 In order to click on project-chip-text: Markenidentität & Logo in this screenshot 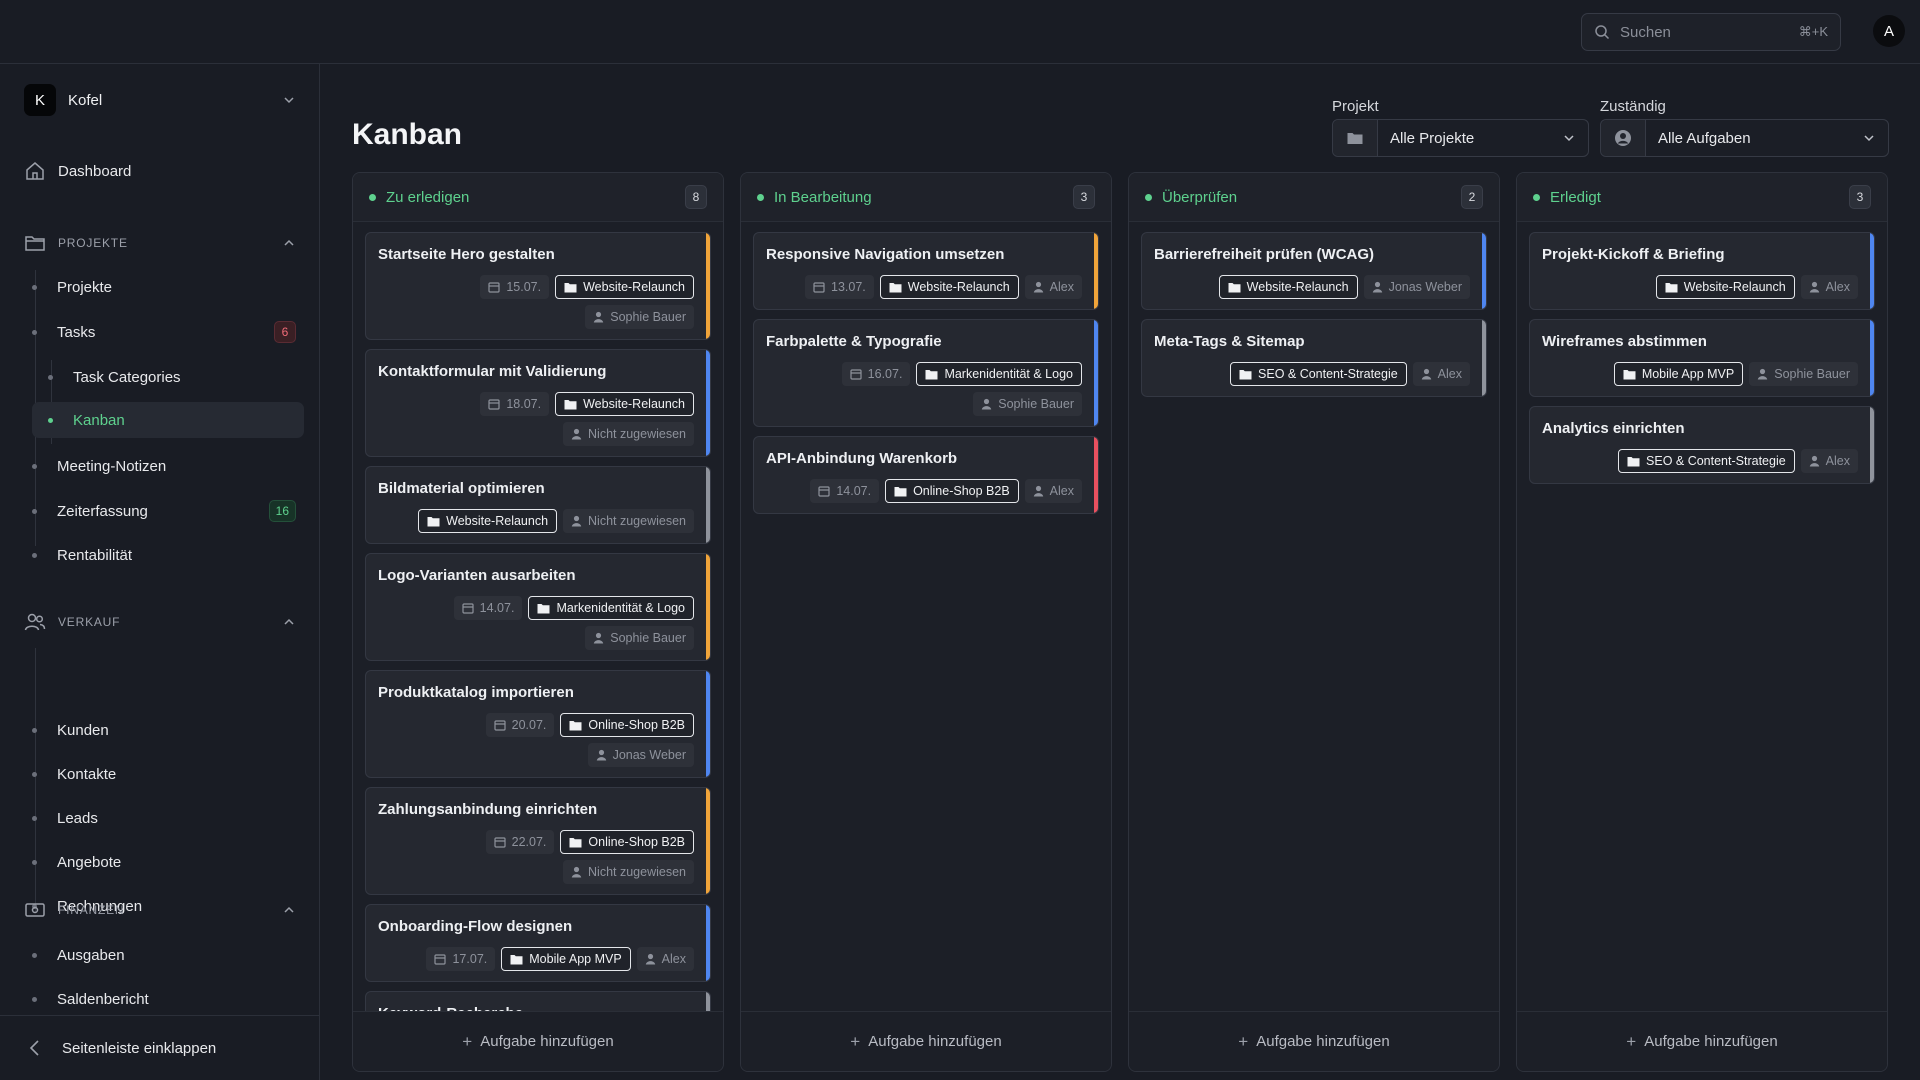, I will do `click(1008, 374)`.